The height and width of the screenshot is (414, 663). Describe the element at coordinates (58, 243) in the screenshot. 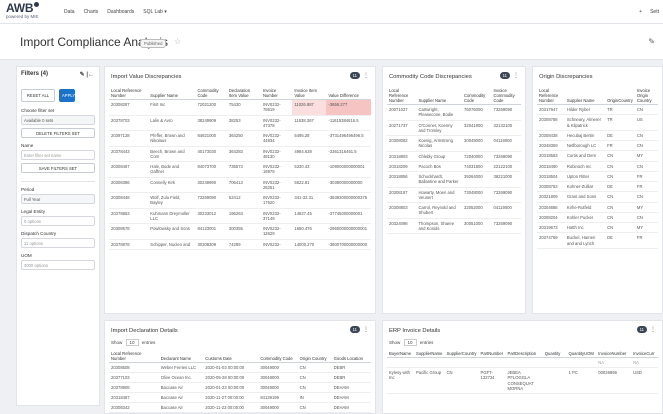

I see `dispatch-country-select: 11 options` at that location.